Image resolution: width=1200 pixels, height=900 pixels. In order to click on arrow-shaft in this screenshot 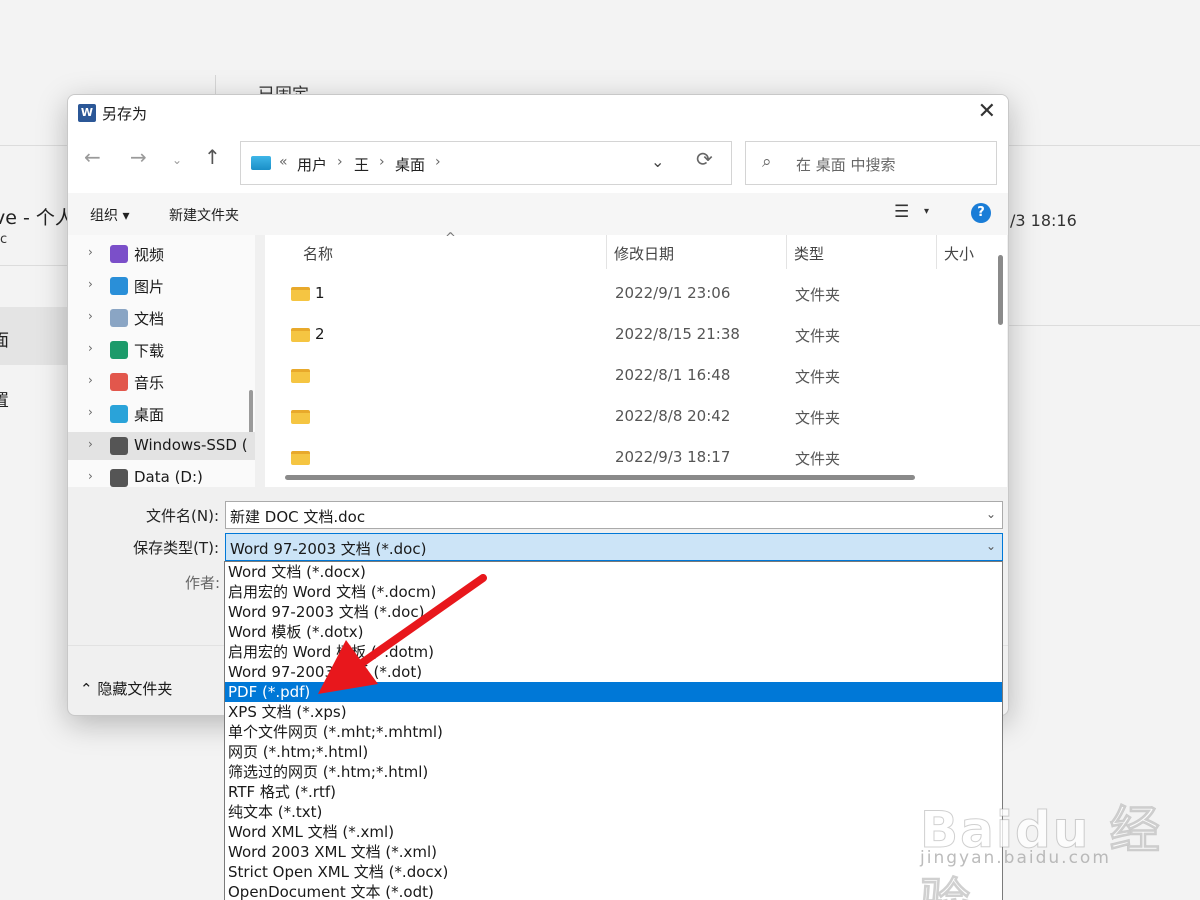, I will do `click(422, 620)`.